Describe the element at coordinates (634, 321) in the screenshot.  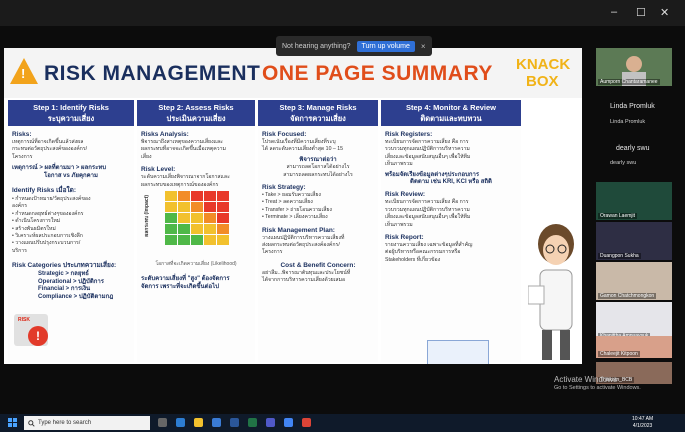
I see `participant-video-tile: Khanittha Amnuaysuk` at that location.